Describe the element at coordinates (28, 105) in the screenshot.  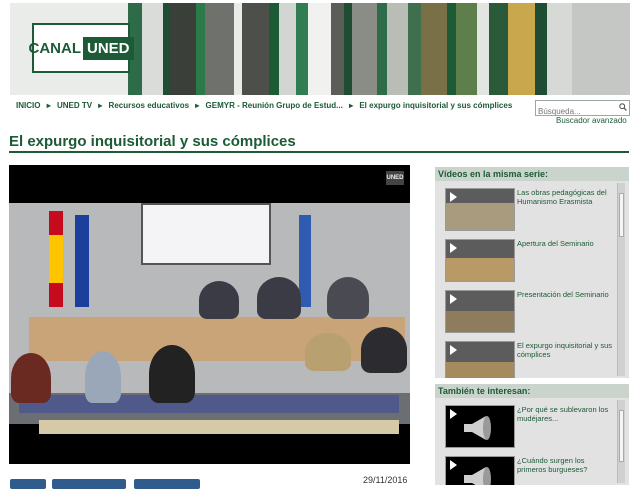
I see `breadcrumb-item-inicio: INICIO` at that location.